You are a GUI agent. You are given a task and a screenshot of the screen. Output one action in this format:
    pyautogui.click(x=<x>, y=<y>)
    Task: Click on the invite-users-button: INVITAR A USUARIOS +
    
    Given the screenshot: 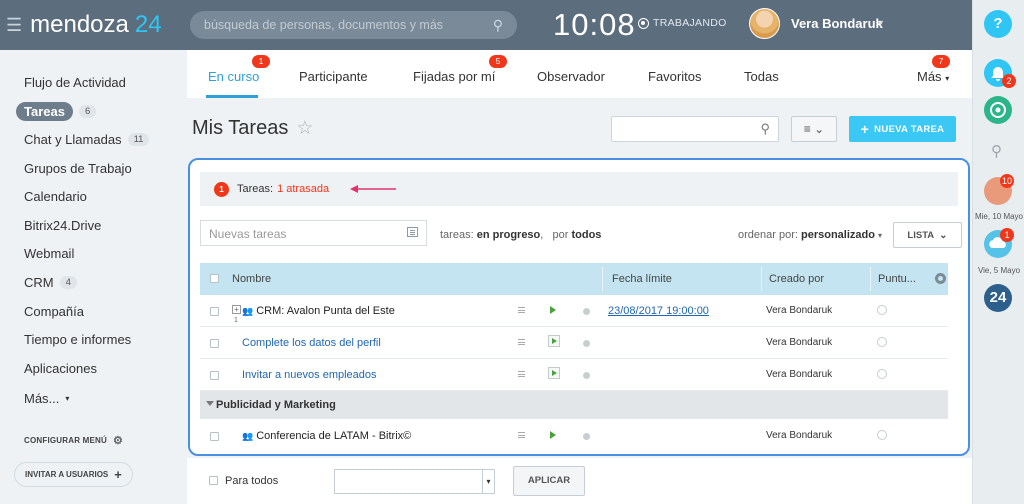 What is the action you would take?
    pyautogui.click(x=73, y=474)
    